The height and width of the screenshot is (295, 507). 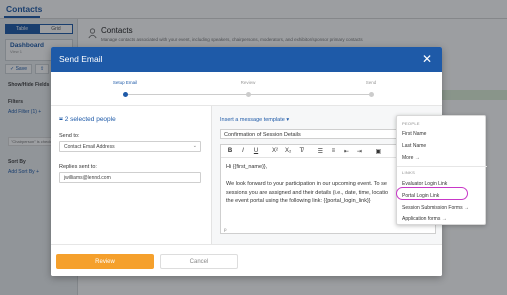 I want to click on modal-title: Send Email, so click(x=81, y=59).